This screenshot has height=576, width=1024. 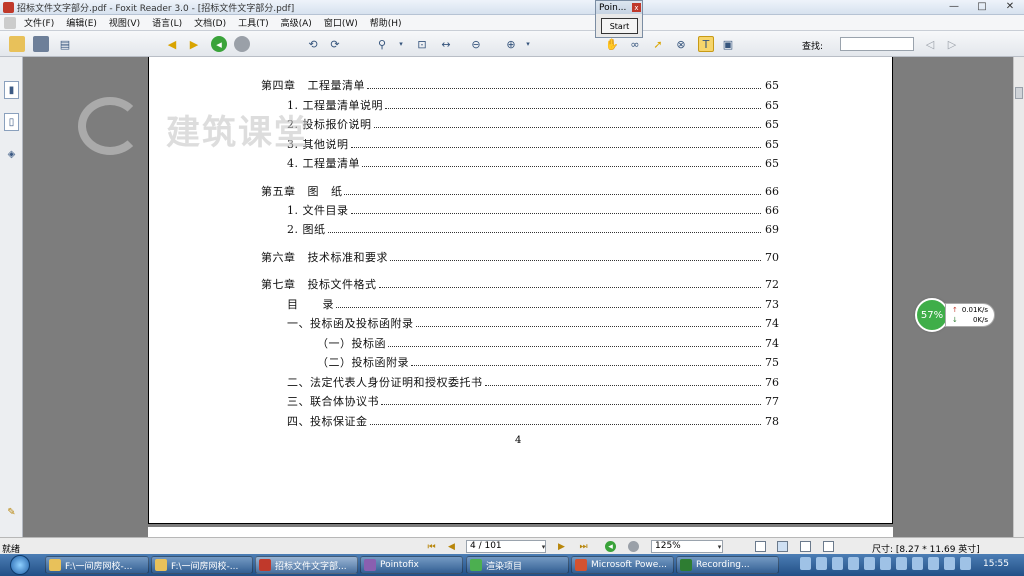 I want to click on fit-page-icon: ⊡, so click(x=422, y=44).